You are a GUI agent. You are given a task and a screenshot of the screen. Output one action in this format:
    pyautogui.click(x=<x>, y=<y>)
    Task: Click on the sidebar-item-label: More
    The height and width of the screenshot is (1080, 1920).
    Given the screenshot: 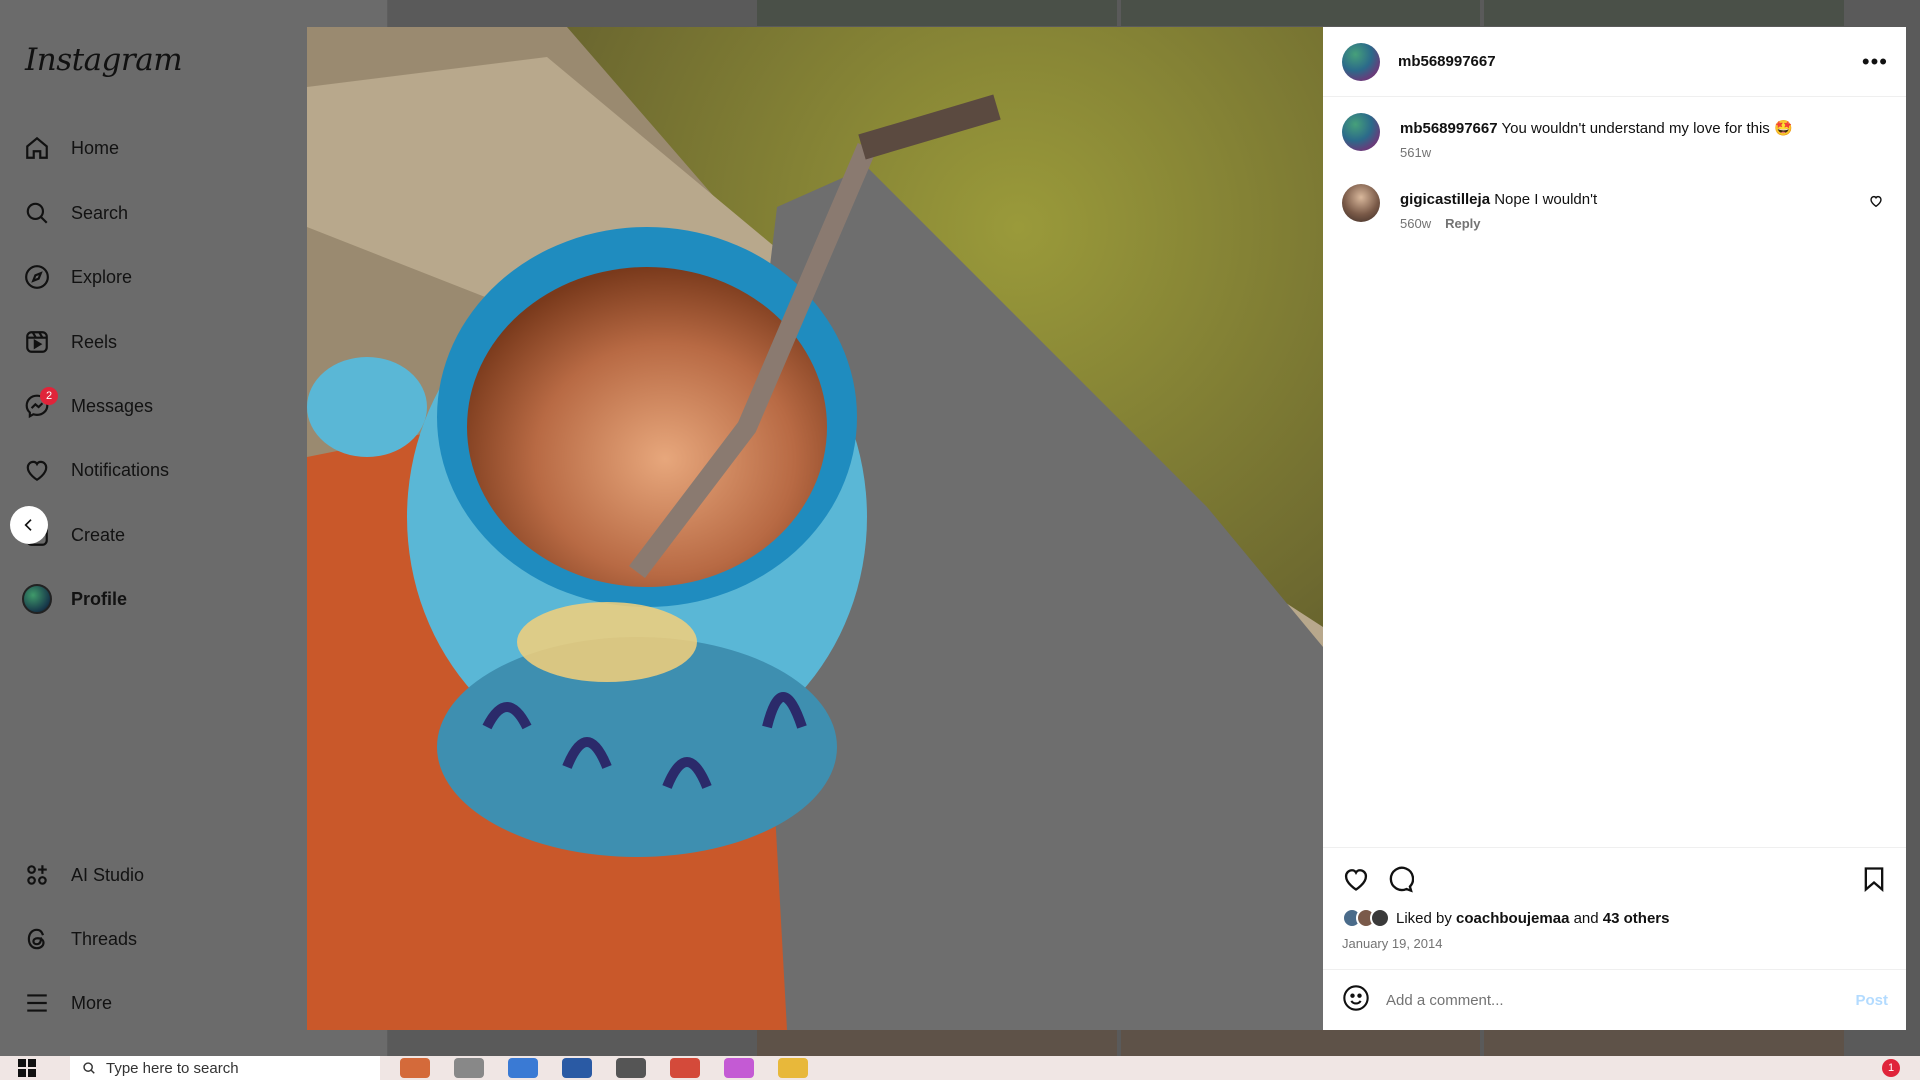 What is the action you would take?
    pyautogui.click(x=92, y=1002)
    